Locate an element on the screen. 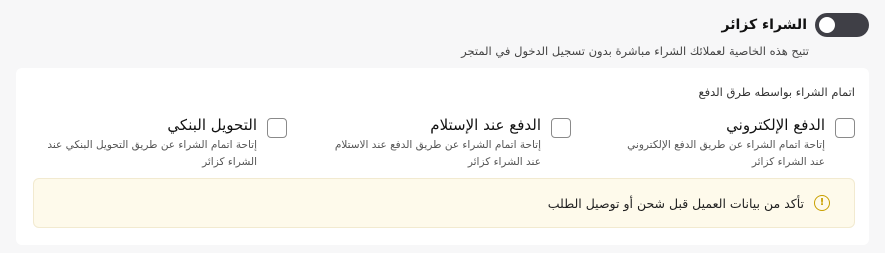  option-title: التحويل البنكي is located at coordinates (212, 125).